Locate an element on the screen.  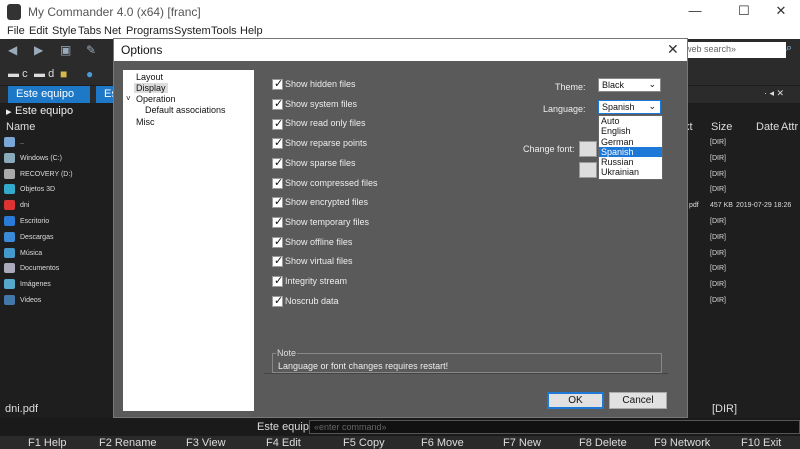
tree-item-operation: Operation is located at coordinates (156, 99).